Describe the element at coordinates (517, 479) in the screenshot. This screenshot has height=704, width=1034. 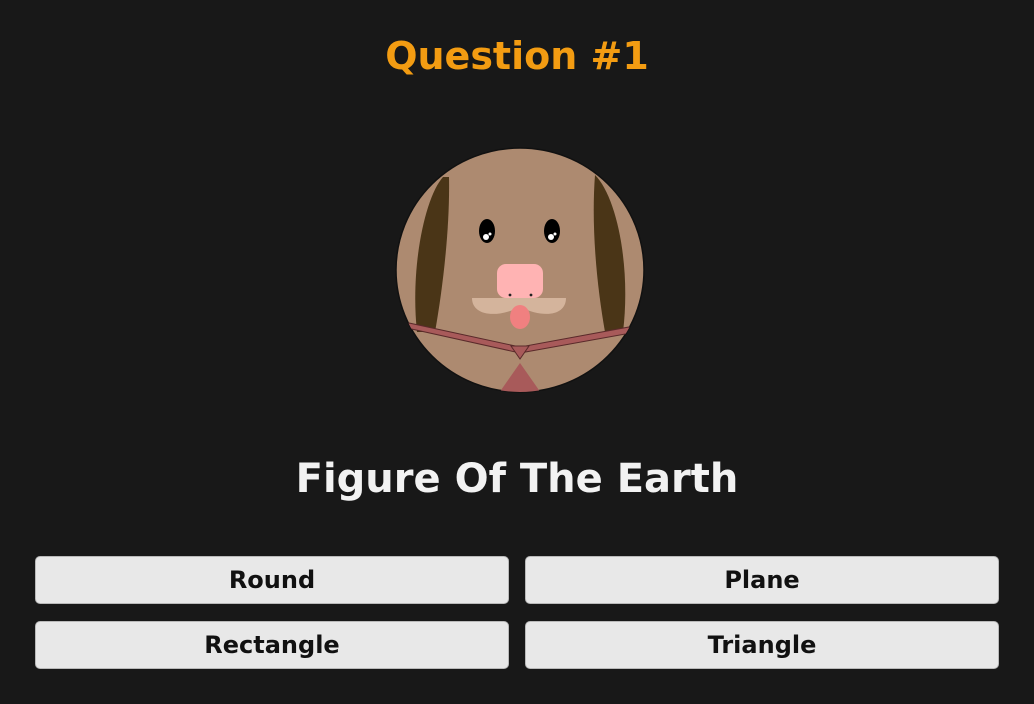
I see `question-text: Figure Of The Earth` at that location.